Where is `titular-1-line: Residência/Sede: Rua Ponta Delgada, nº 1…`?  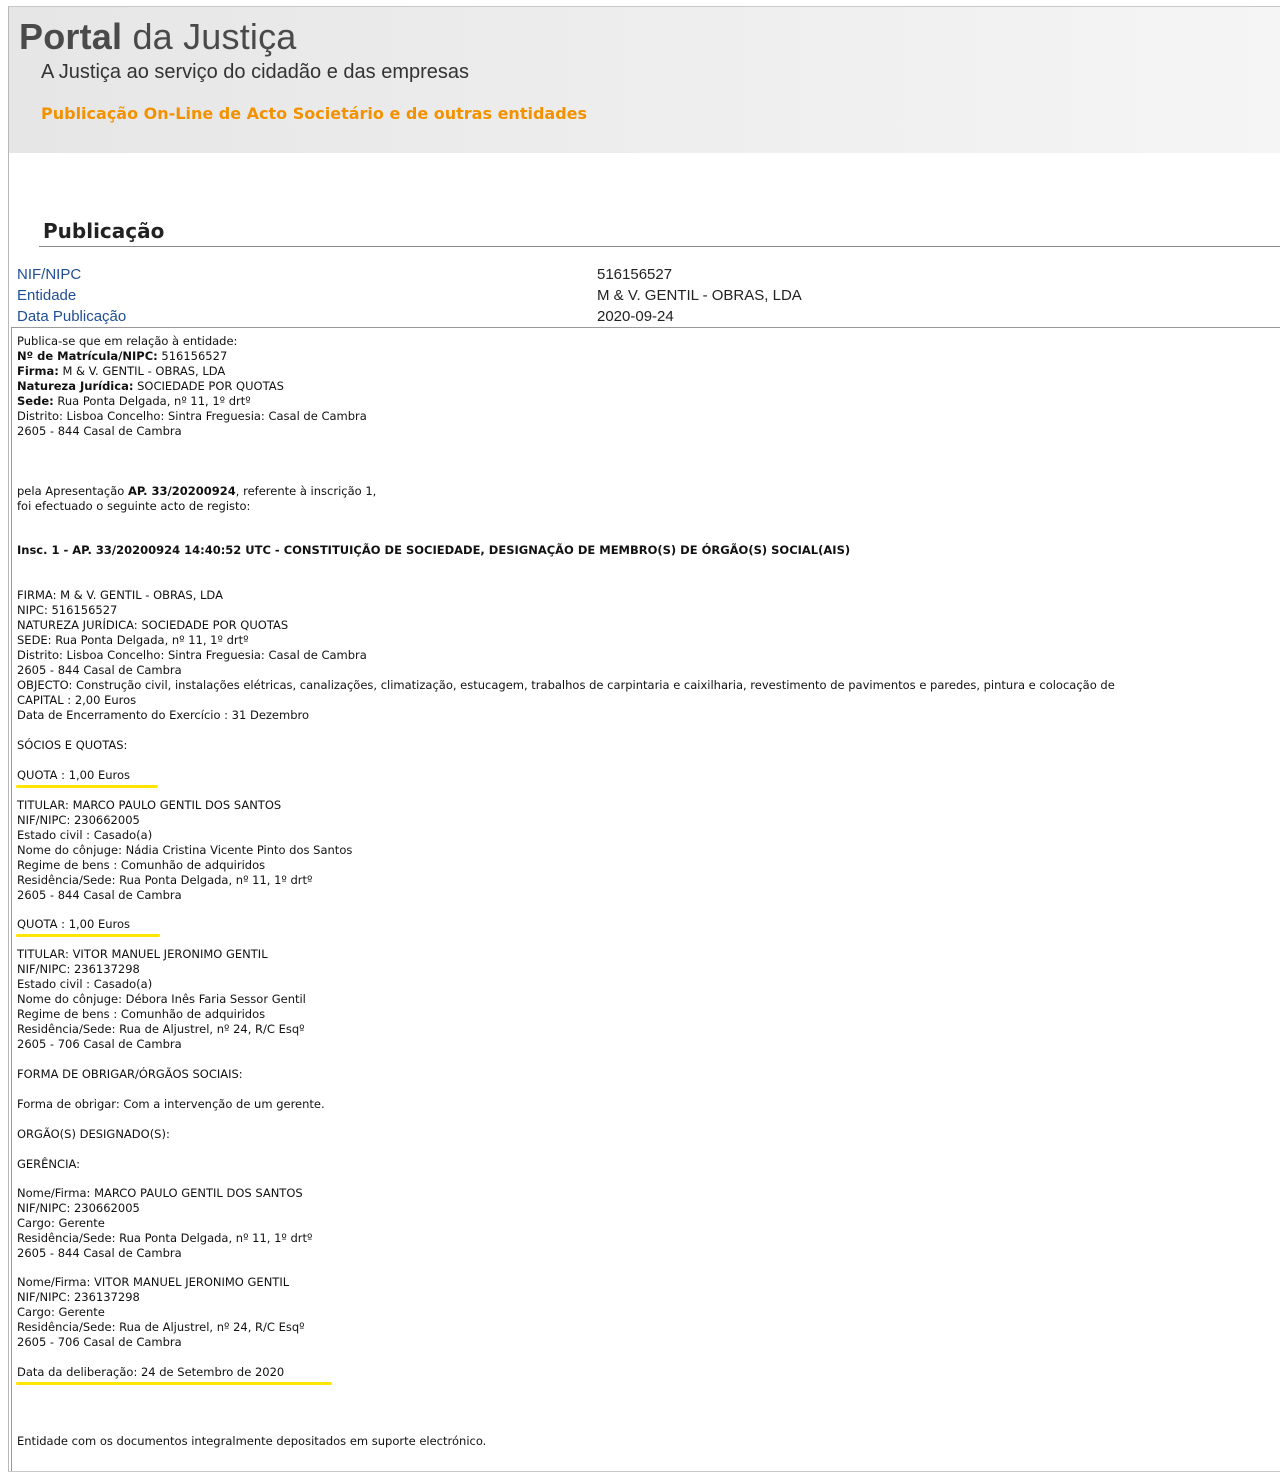
titular-1-line: Residência/Sede: Rua Ponta Delgada, nº 1… is located at coordinates (165, 880).